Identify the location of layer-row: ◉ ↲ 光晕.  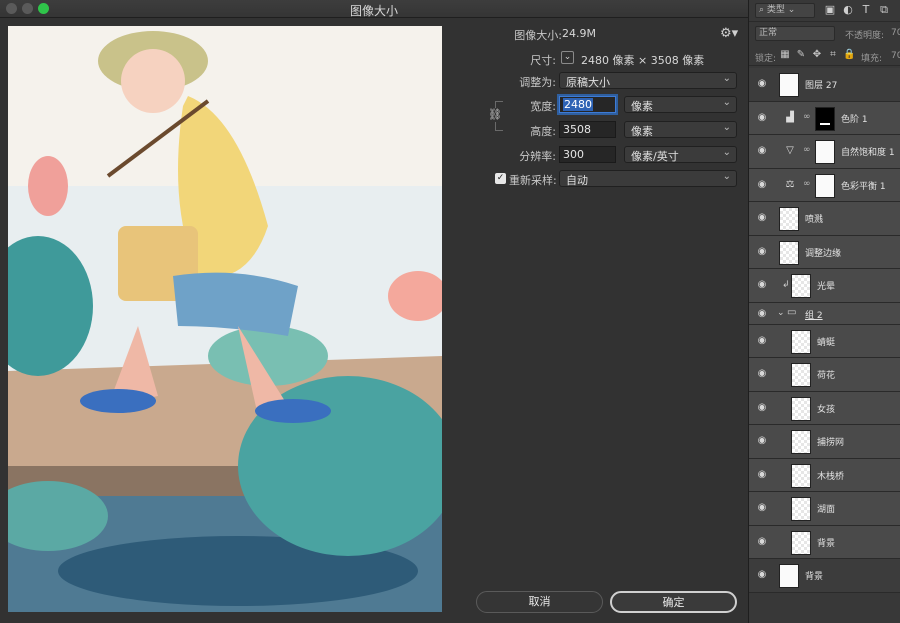
(824, 286).